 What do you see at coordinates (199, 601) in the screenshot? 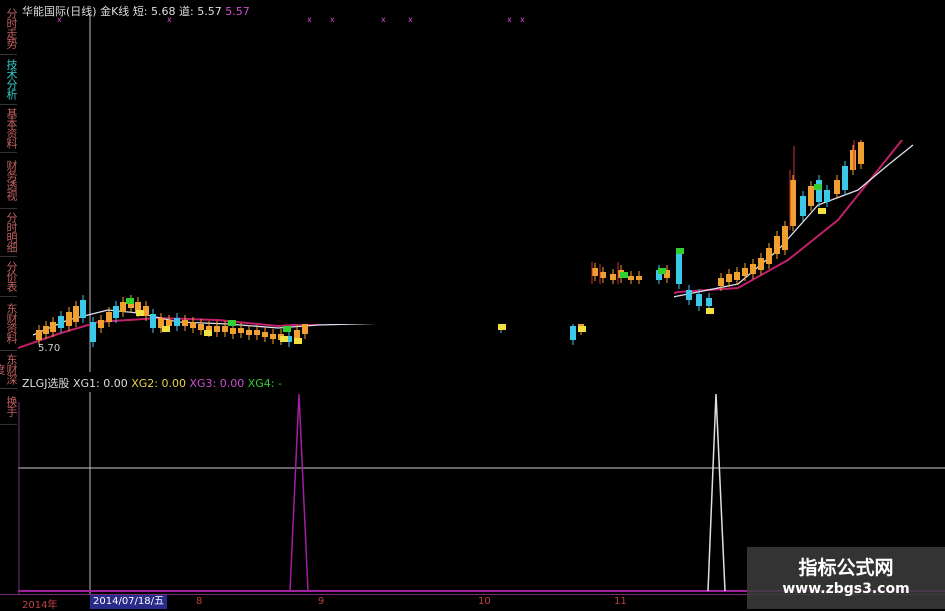
I see `time-tick: 8` at bounding box center [199, 601].